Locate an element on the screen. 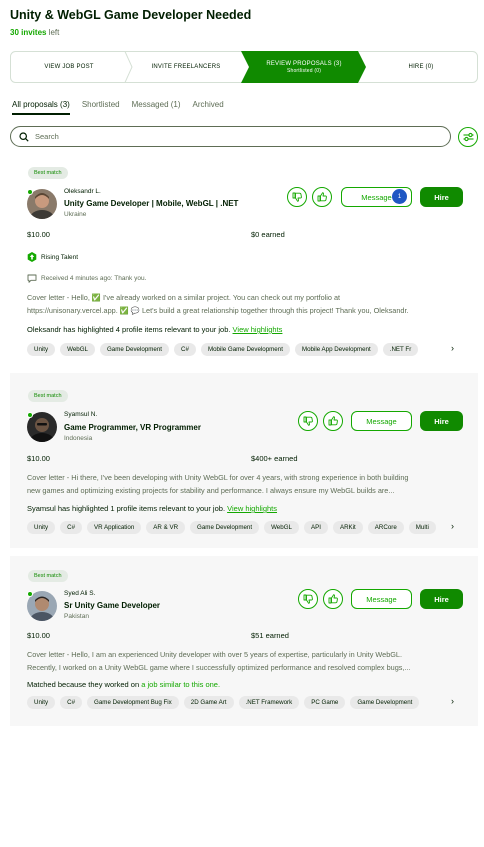 The image size is (484, 847). invites-left: 30 invites left is located at coordinates (240, 32).